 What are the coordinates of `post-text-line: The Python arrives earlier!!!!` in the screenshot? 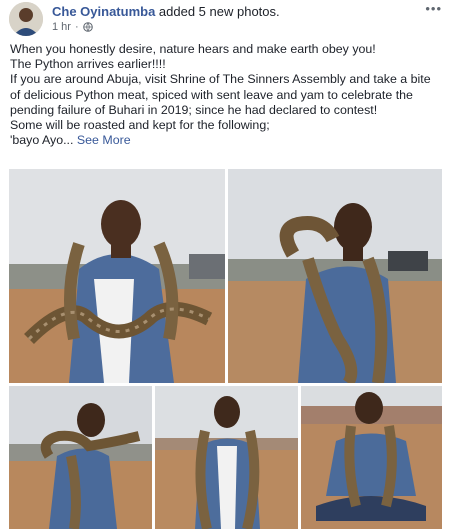 It's located at (88, 64).